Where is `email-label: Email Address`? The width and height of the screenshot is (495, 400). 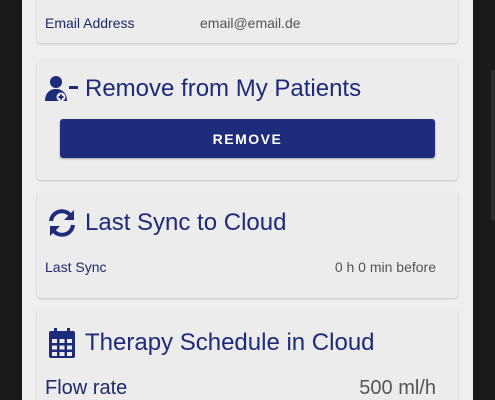
email-label: Email Address is located at coordinates (90, 23).